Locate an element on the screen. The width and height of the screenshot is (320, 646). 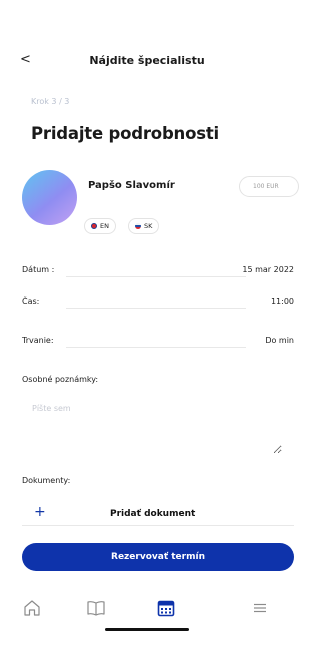
add-document-button: + Pridať dokument is located at coordinates (158, 515).